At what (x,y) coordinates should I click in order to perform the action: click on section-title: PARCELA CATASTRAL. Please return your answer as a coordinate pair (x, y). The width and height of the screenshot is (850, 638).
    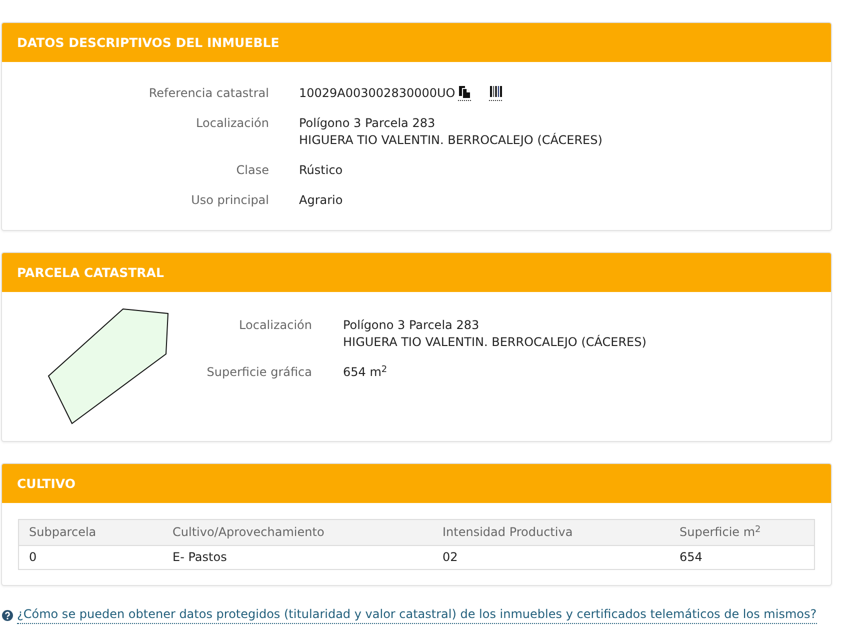
    Looking at the image, I should click on (90, 272).